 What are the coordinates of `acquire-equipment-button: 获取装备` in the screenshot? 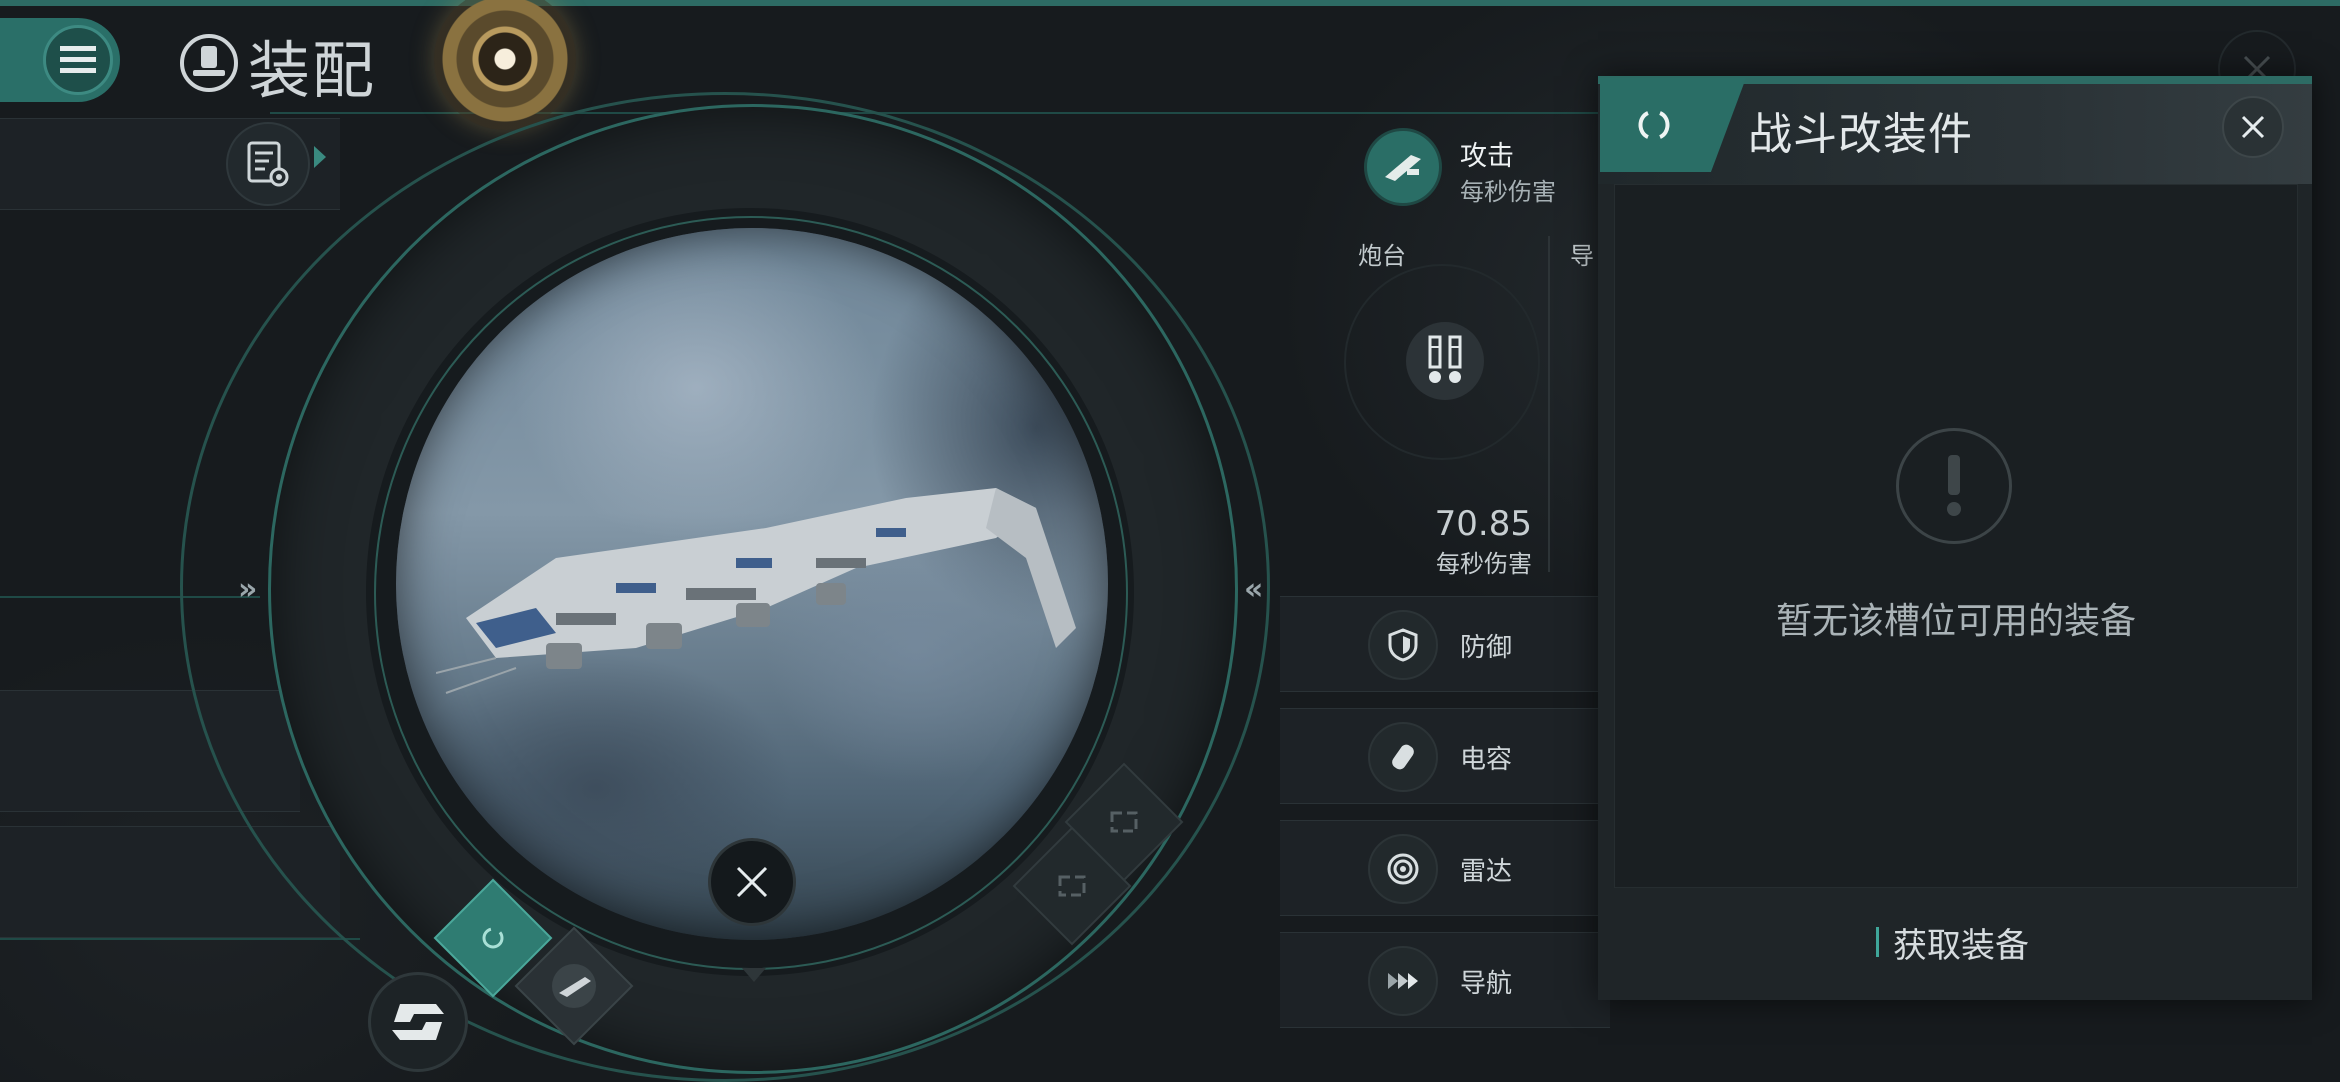 It's located at (1952, 942).